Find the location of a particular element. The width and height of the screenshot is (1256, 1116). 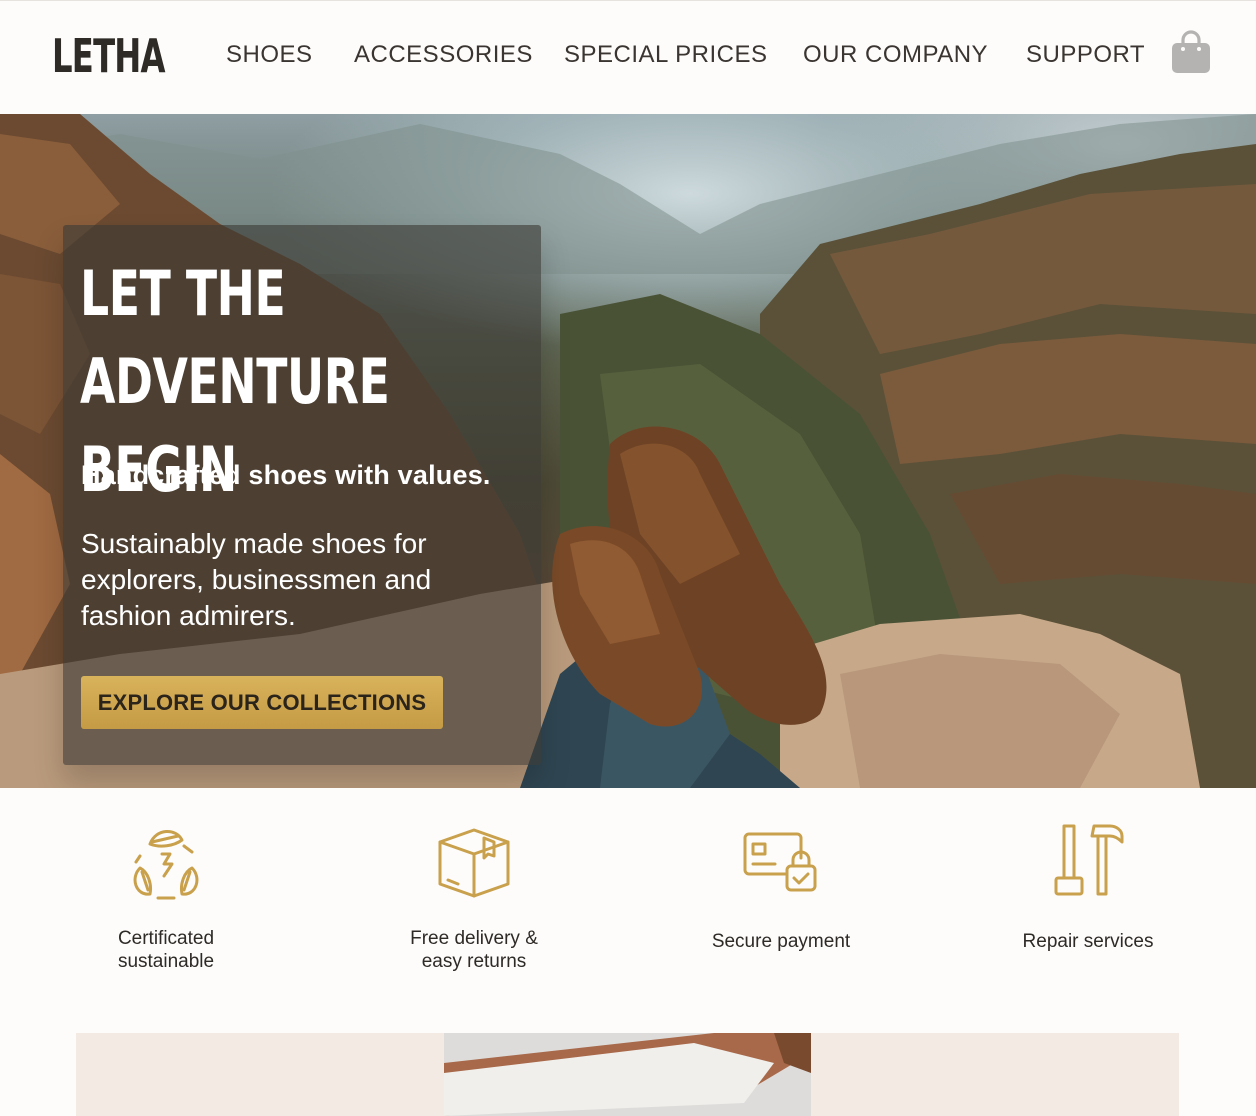

secure-card-icon is located at coordinates (780, 862).